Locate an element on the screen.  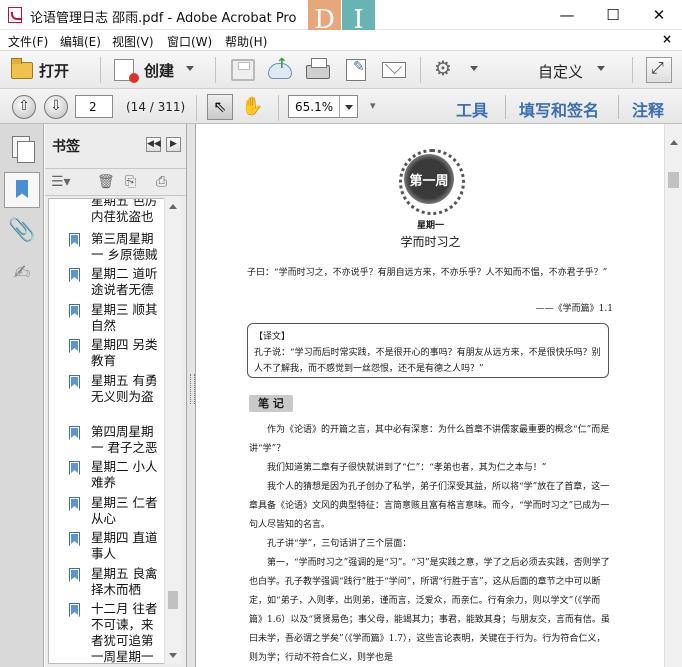
bookmark-item: 星期二 小人难养 is located at coordinates (108, 476).